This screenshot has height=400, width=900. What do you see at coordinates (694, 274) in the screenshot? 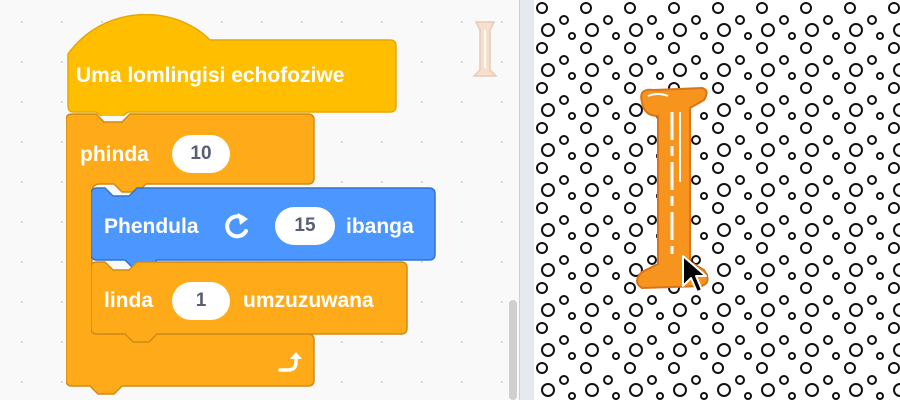
I see `mouse-pointer-icon` at bounding box center [694, 274].